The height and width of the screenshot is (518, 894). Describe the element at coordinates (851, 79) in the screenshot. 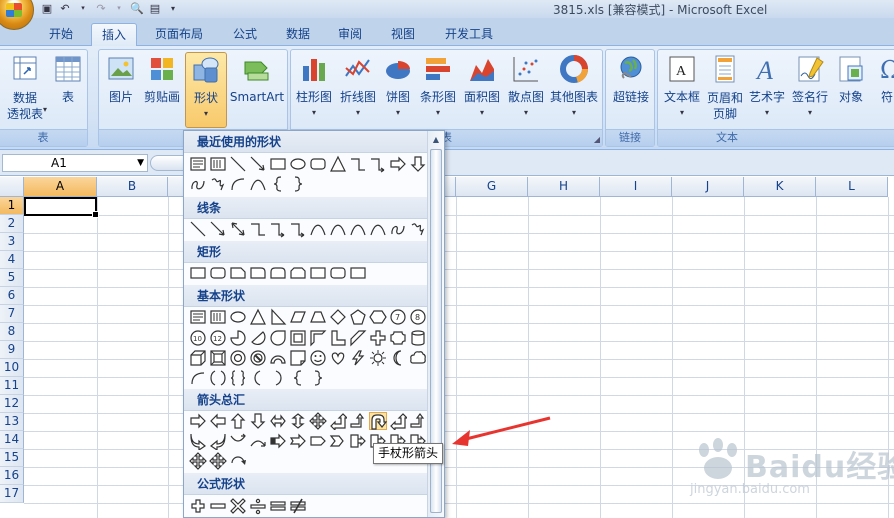

I see `object-button: 对象` at that location.